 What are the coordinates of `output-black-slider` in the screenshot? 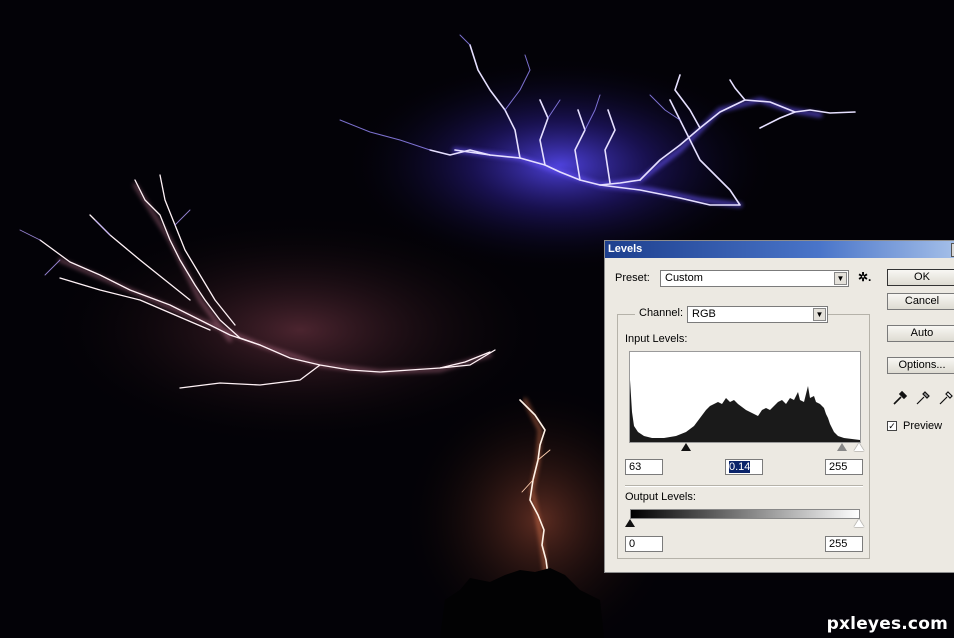 It's located at (630, 523).